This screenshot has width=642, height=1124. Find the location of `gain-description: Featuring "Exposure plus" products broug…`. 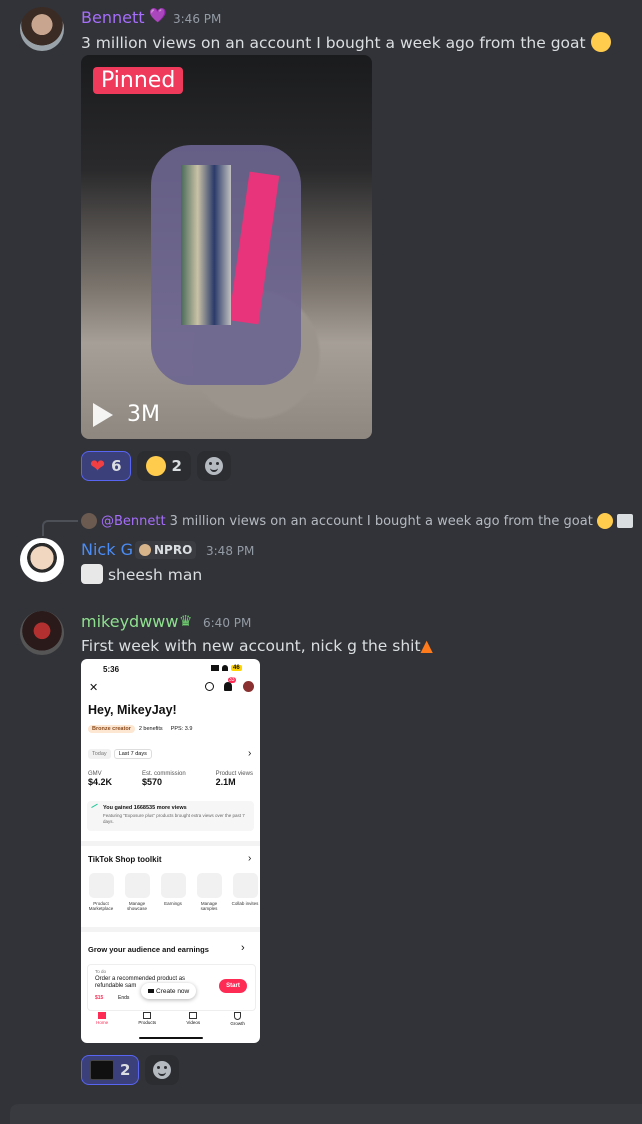

gain-description: Featuring "Exposure plus" products broug… is located at coordinates (174, 818).